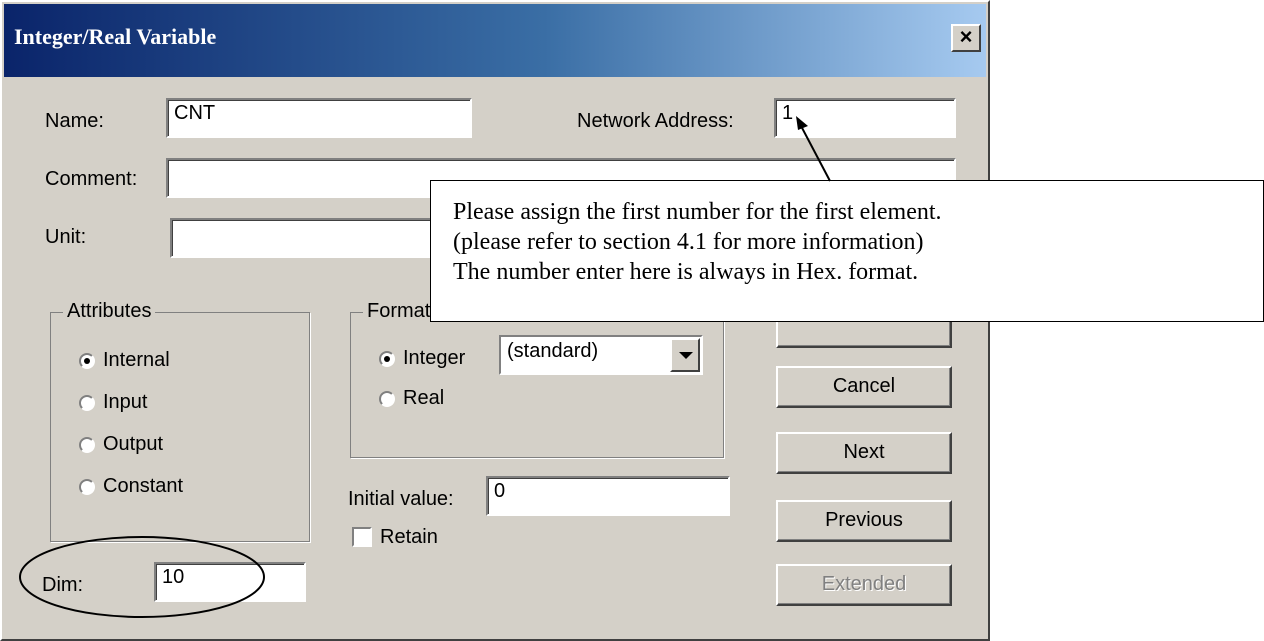 This screenshot has width=1264, height=641. Describe the element at coordinates (802, 123) in the screenshot. I see `arrow-head-icon` at that location.